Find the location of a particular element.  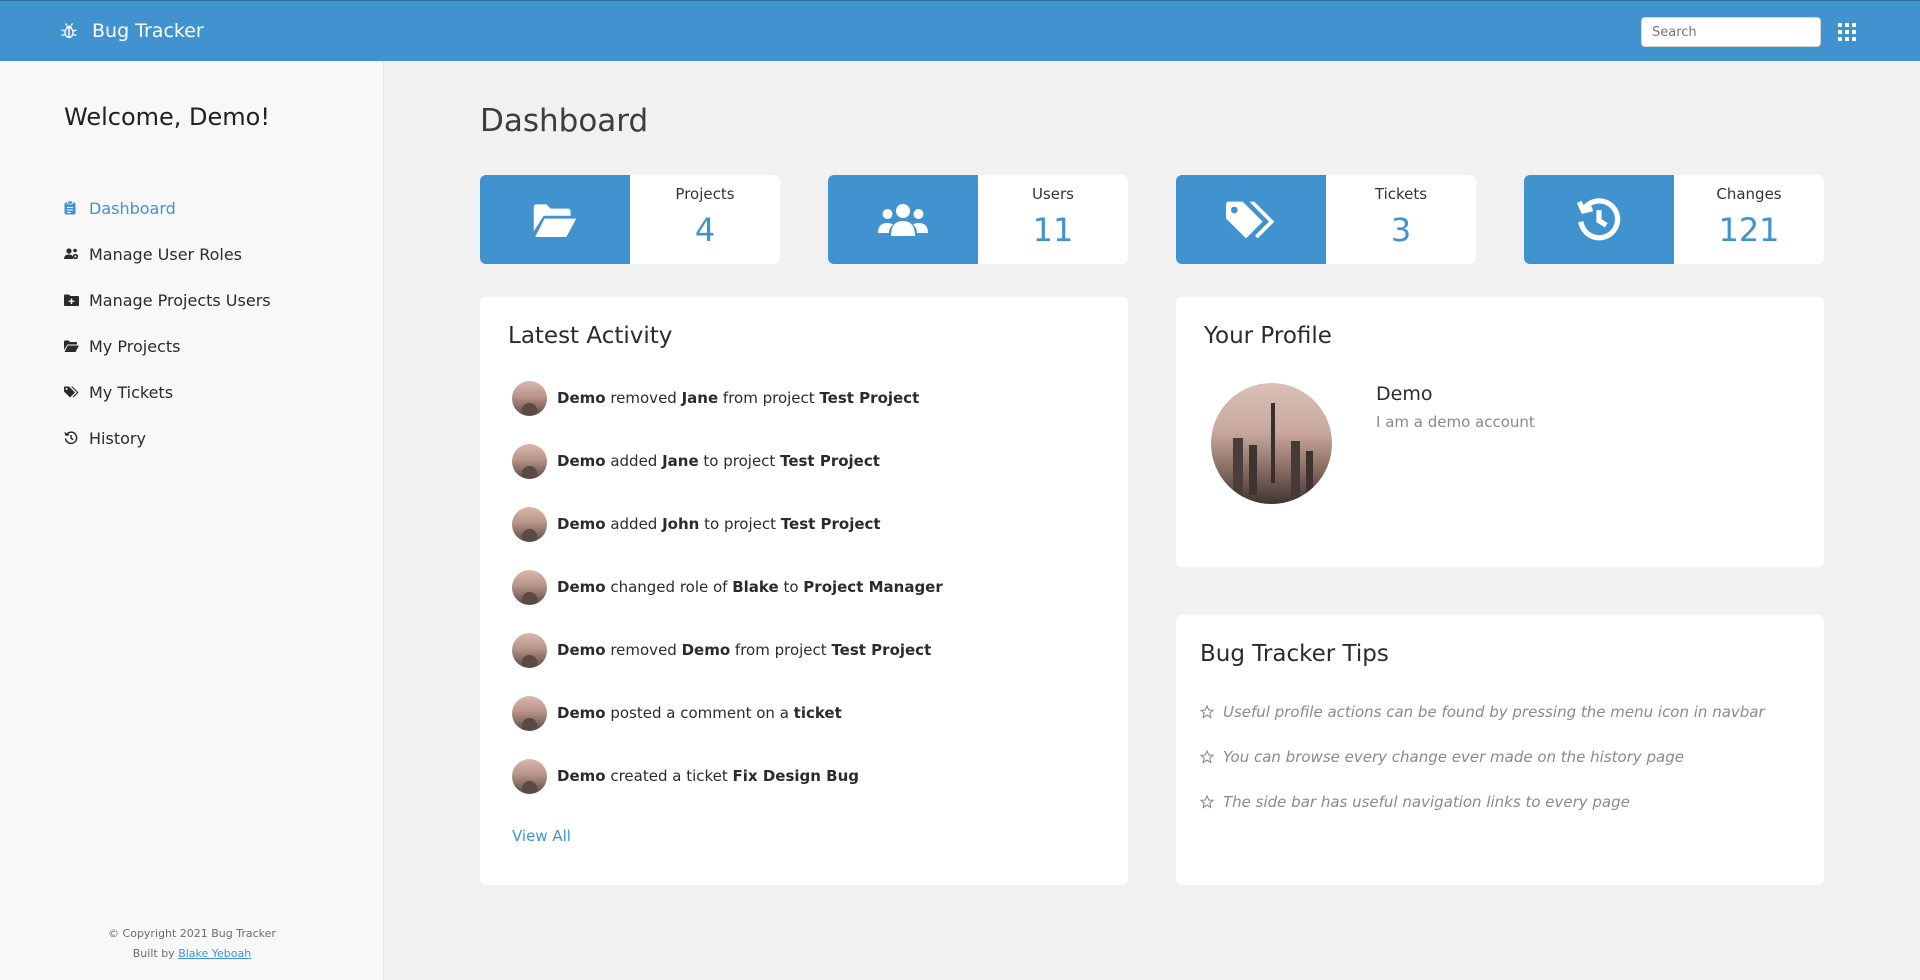

sidebar-item-my-projects: My Projects is located at coordinates (167, 346).